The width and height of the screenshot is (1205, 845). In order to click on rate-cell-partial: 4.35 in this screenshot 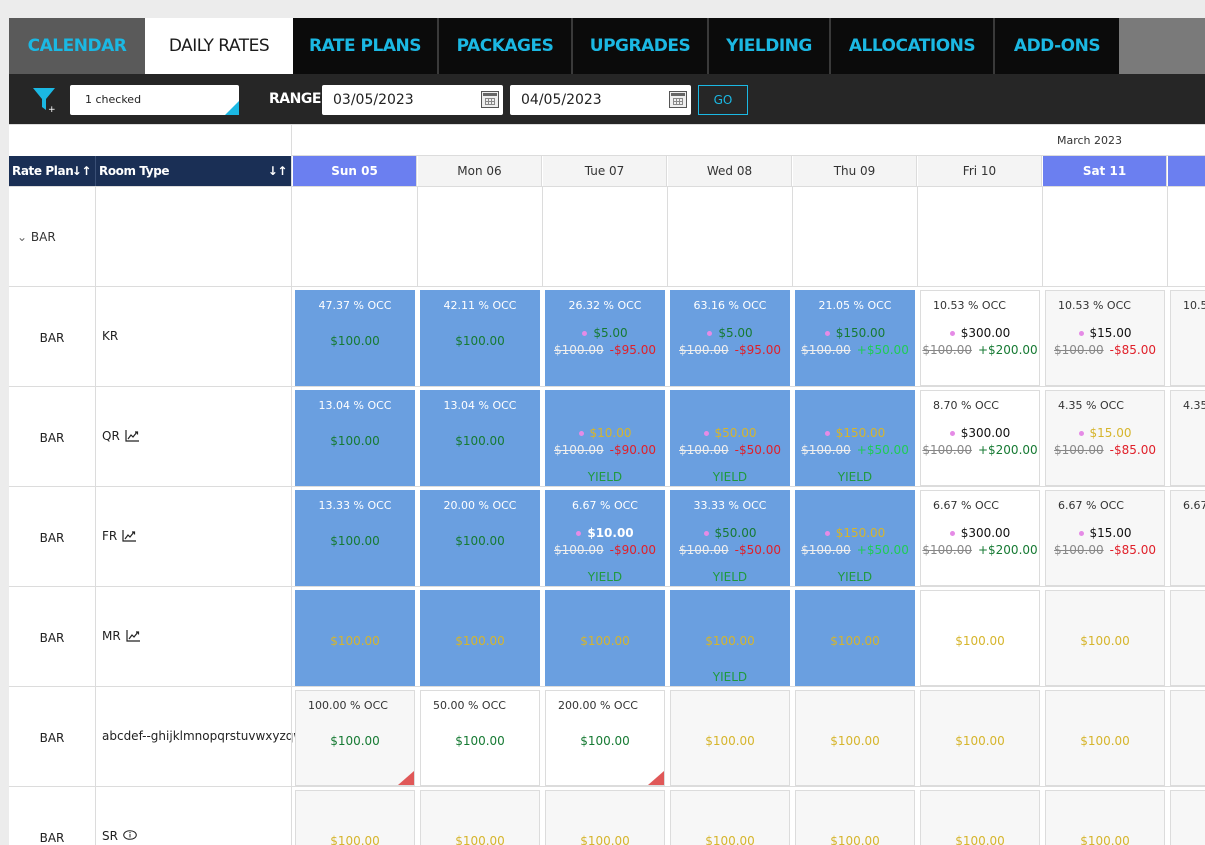, I will do `click(1187, 438)`.